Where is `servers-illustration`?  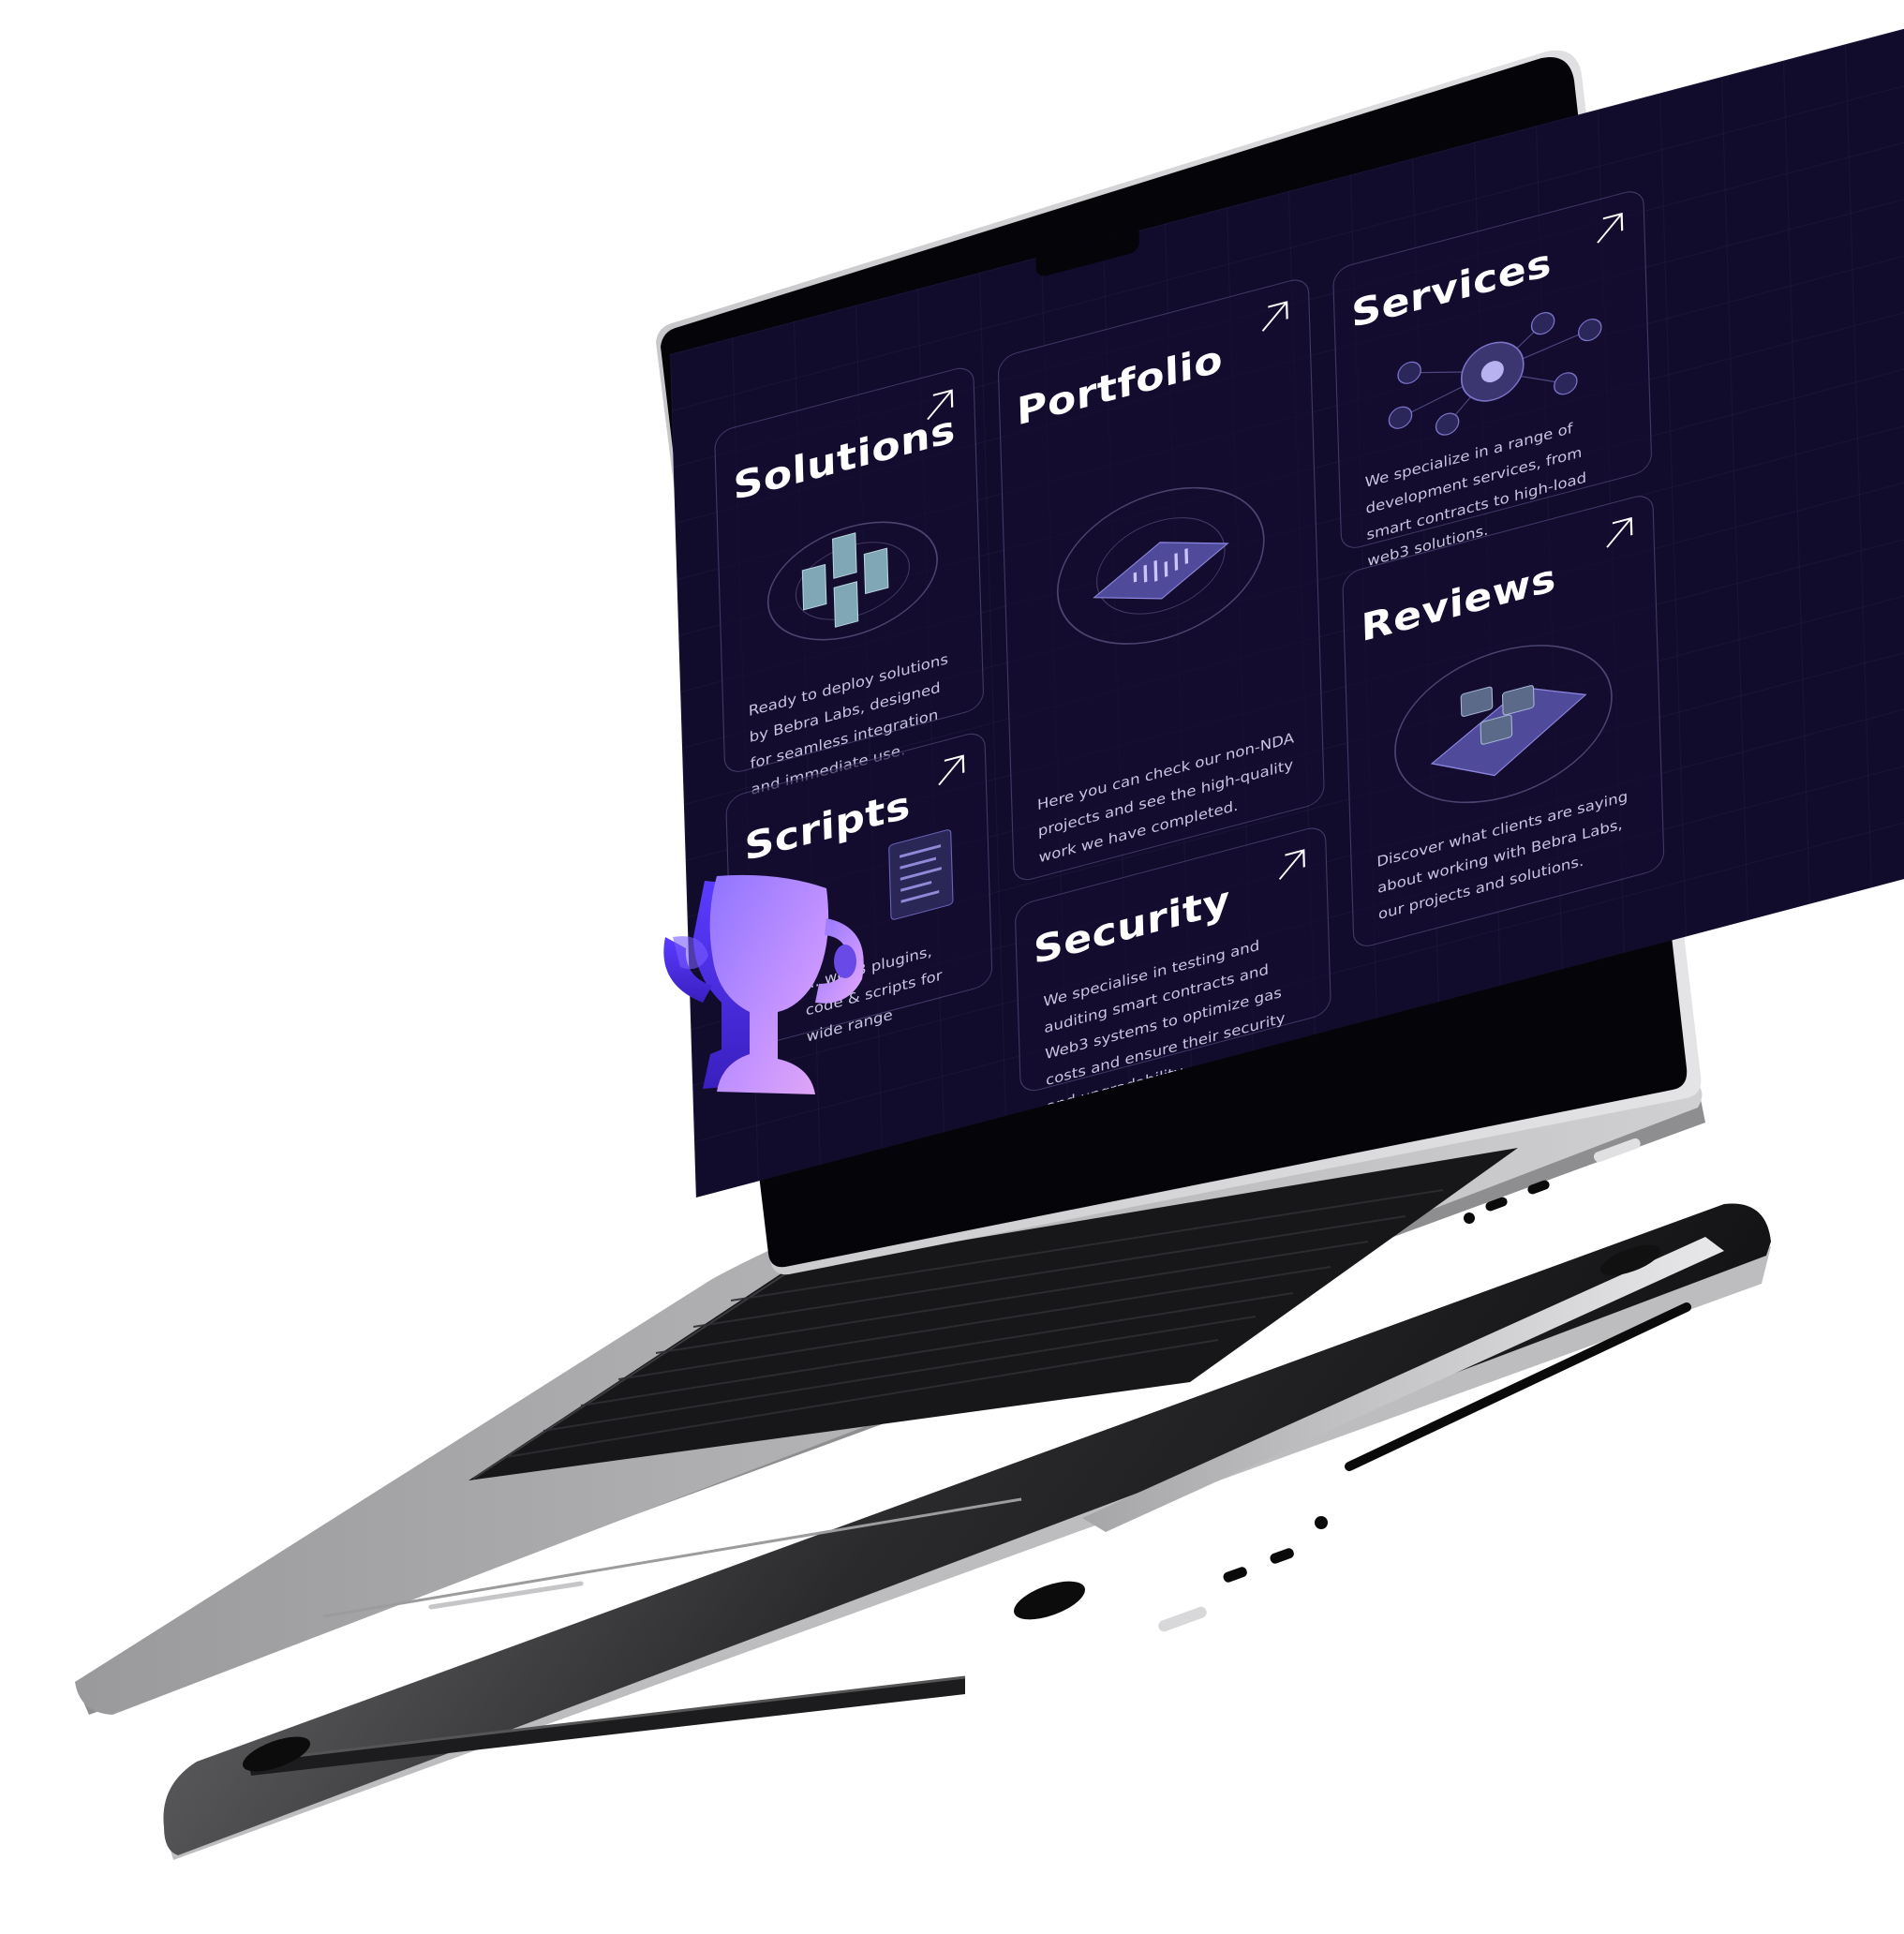
servers-illustration is located at coordinates (852, 581).